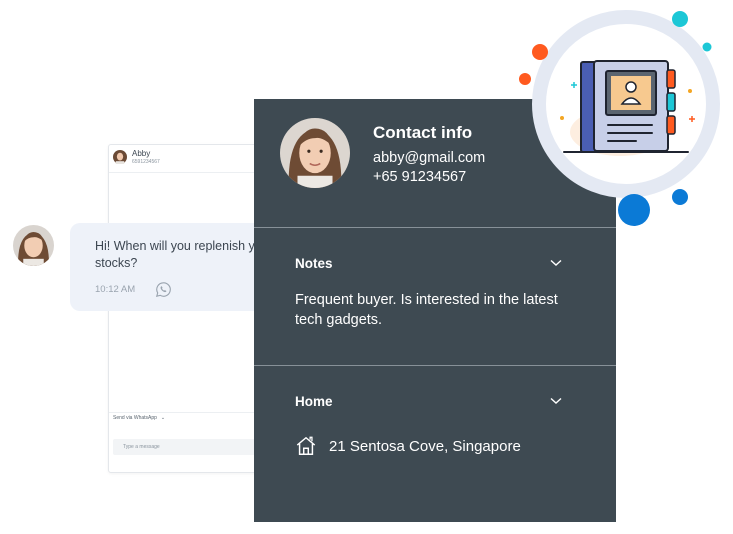 This screenshot has height=534, width=733. What do you see at coordinates (188, 447) in the screenshot?
I see `message-input: Type a message` at bounding box center [188, 447].